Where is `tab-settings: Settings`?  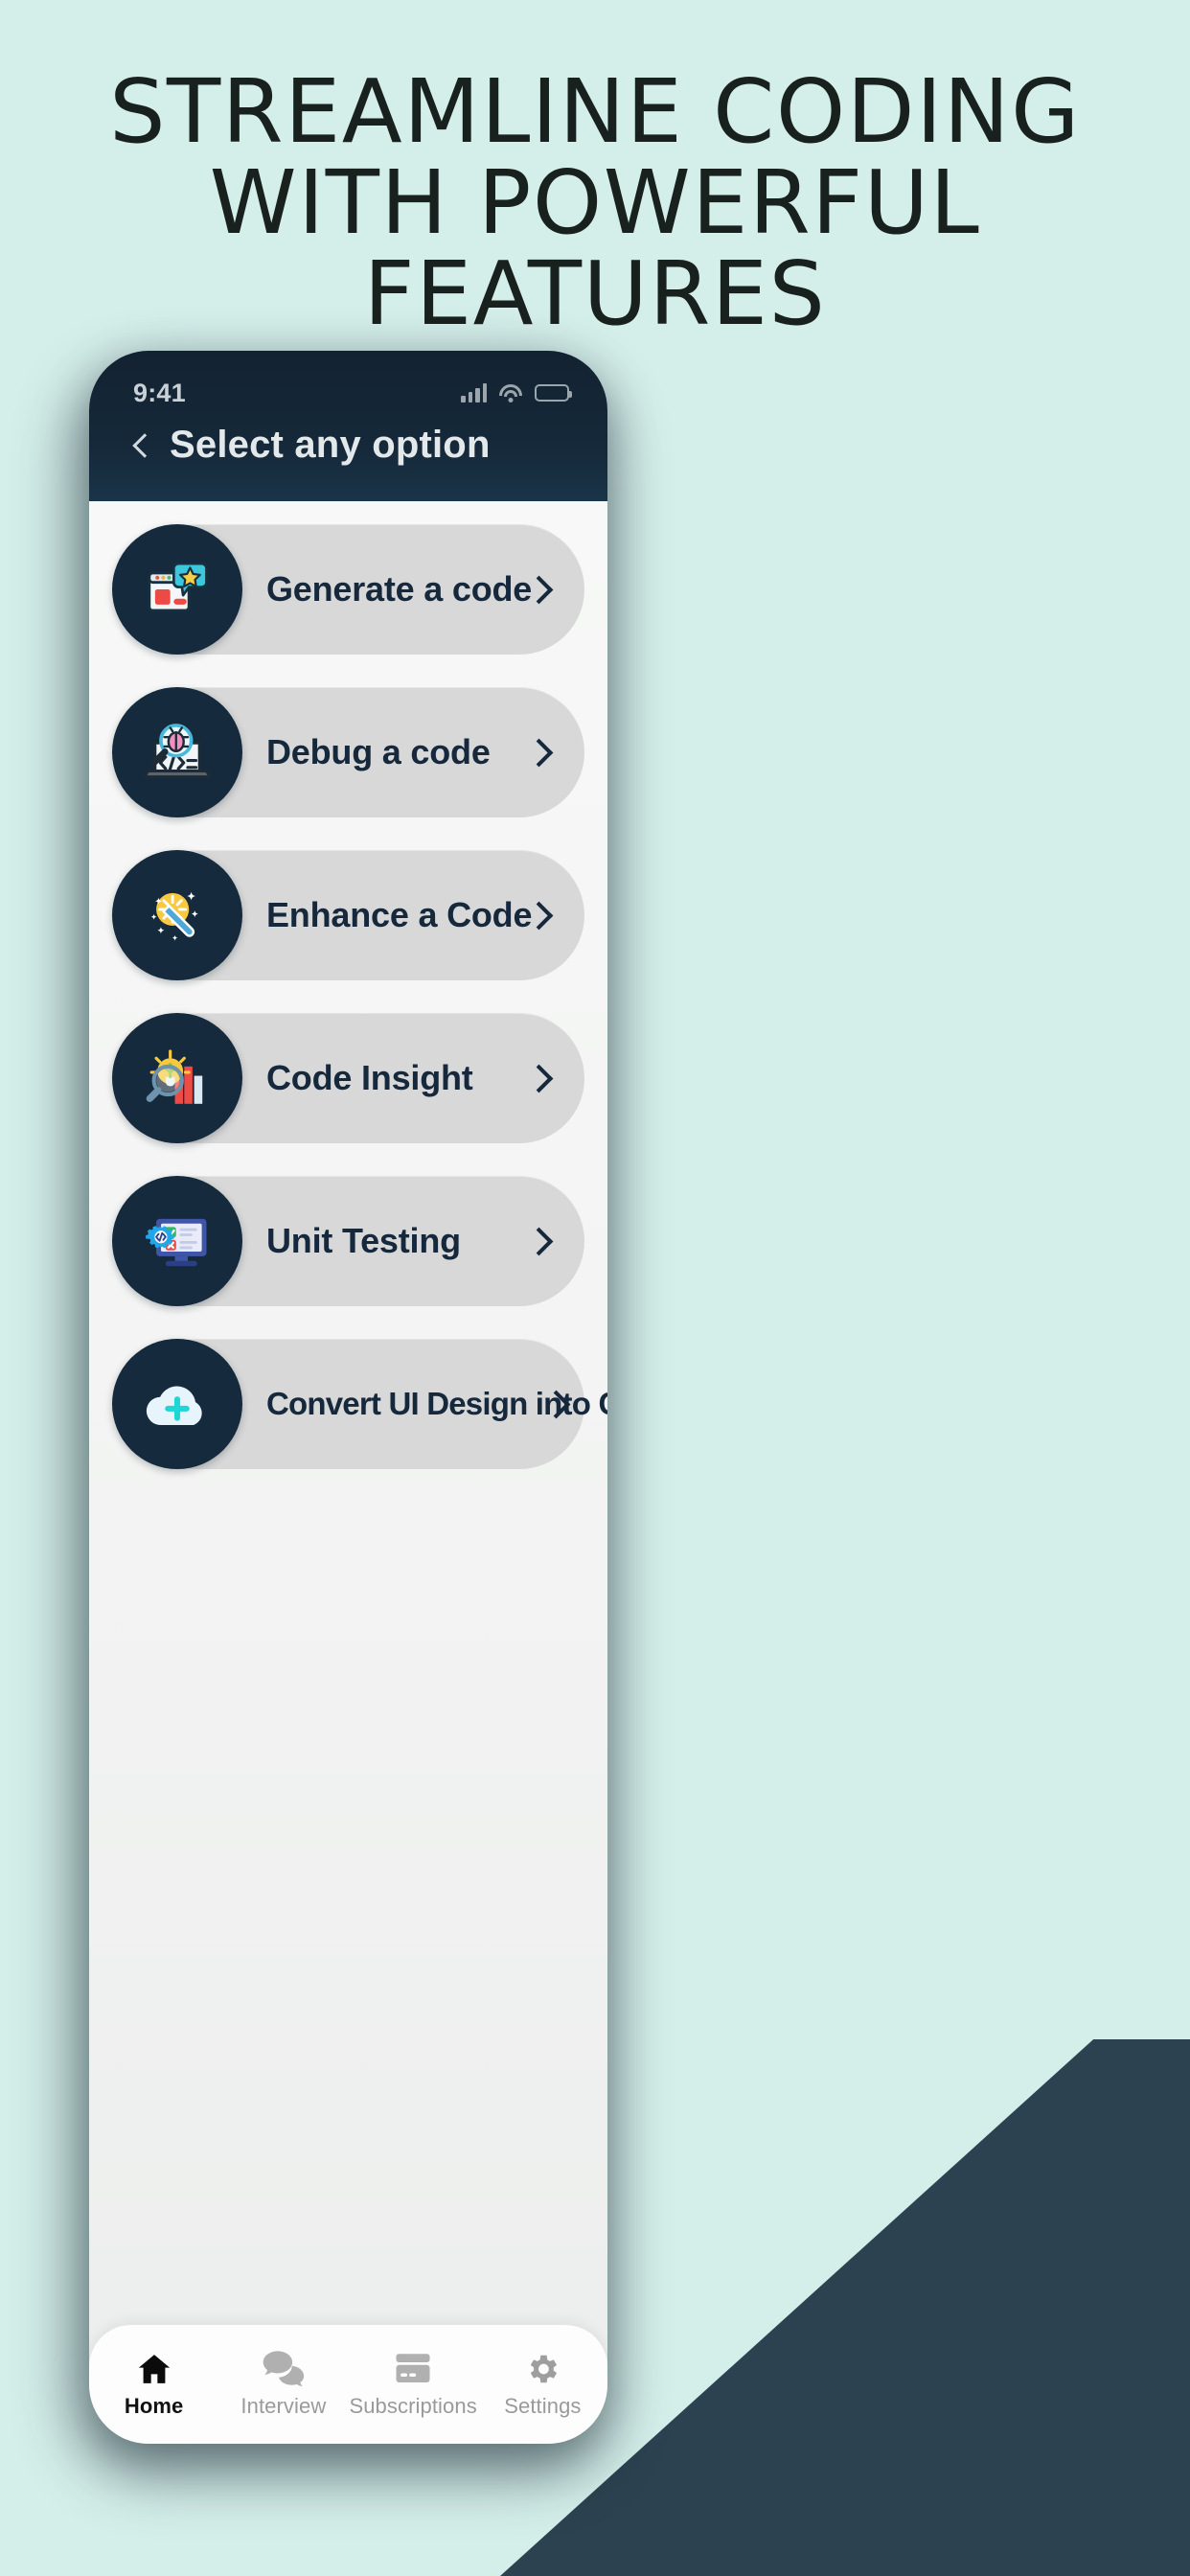 tab-settings: Settings is located at coordinates (543, 2385).